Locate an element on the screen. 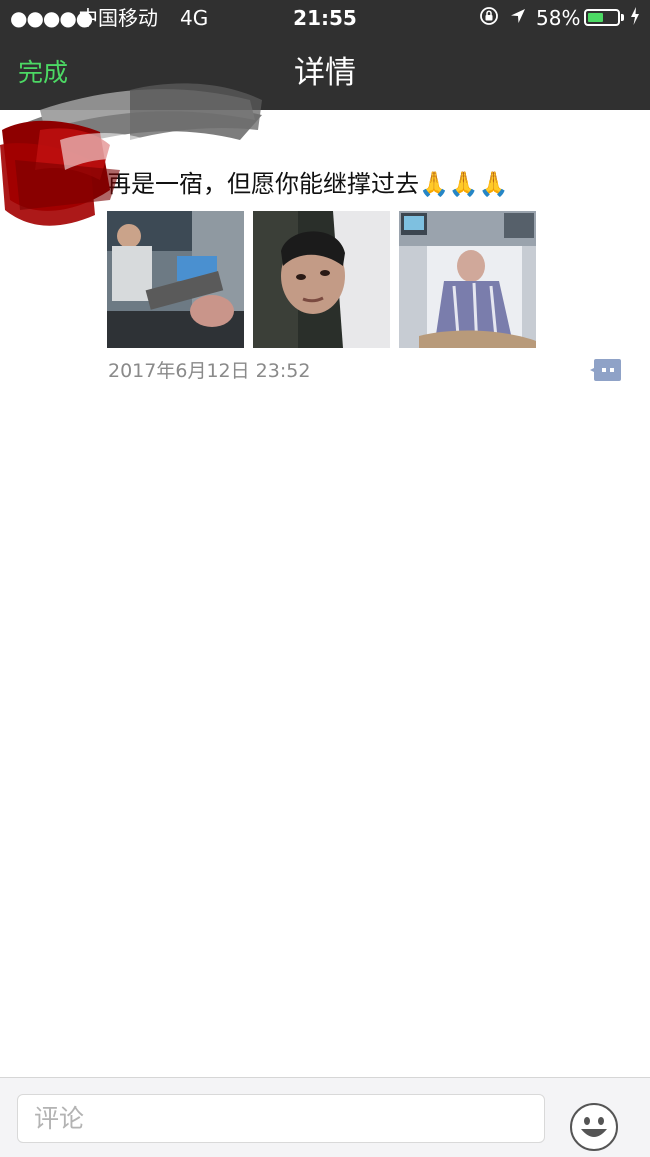 The height and width of the screenshot is (1157, 650). comment-bar is located at coordinates (325, 1117).